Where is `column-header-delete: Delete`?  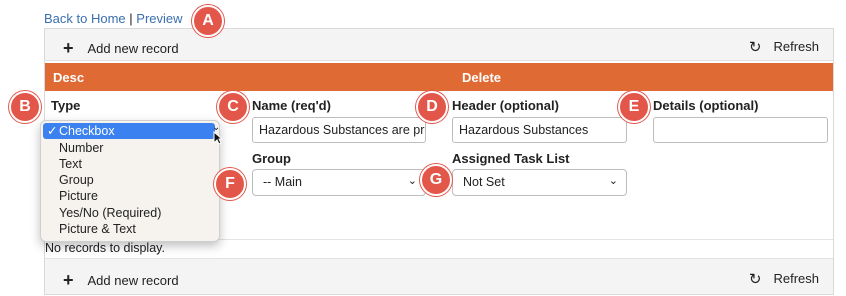
column-header-delete: Delete is located at coordinates (481, 77).